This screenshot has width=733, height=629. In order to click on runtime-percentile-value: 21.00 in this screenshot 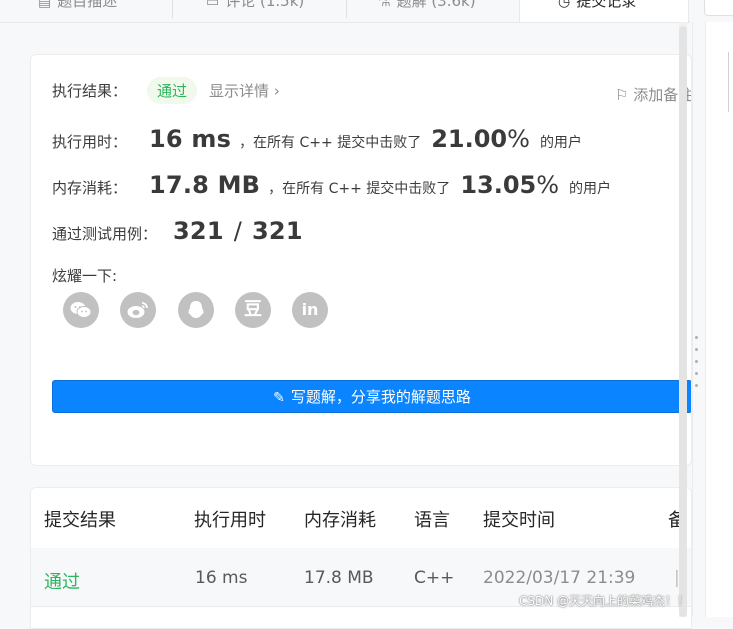, I will do `click(469, 139)`.